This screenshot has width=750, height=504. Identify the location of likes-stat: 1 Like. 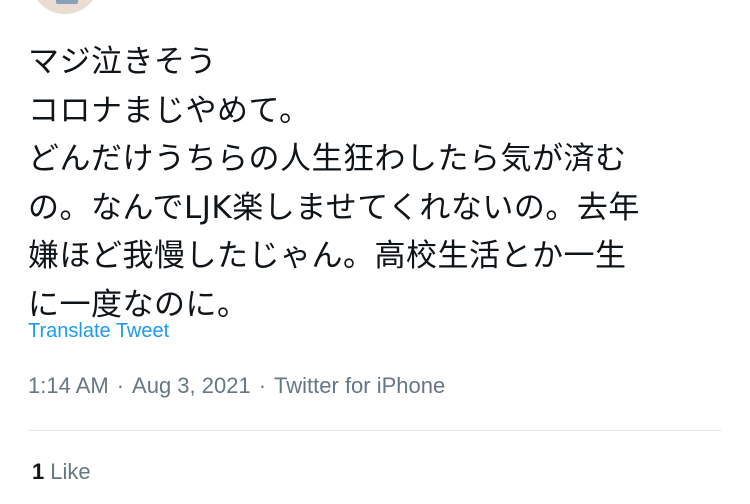
(61, 472).